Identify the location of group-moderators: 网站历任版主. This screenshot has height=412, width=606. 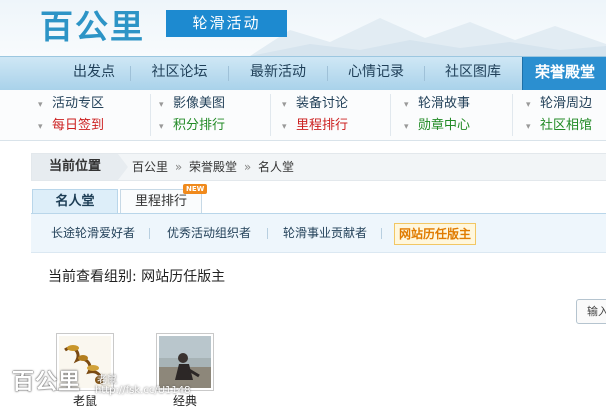
(435, 234).